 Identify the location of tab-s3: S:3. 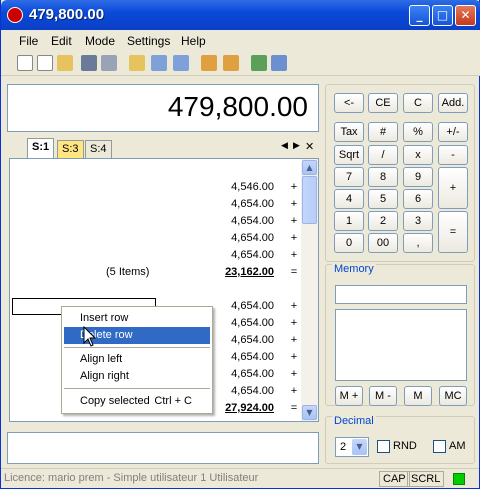
(70, 149).